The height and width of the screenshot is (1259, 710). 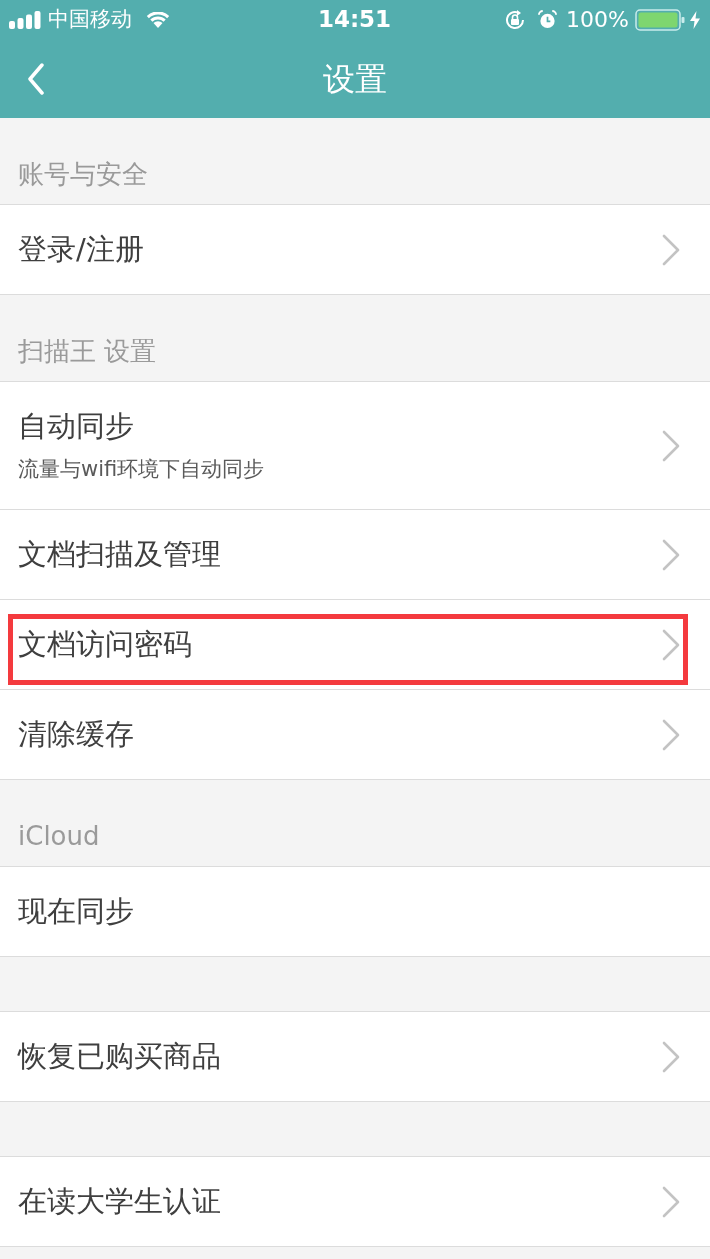 I want to click on row-label: 自动同步, so click(x=76, y=426).